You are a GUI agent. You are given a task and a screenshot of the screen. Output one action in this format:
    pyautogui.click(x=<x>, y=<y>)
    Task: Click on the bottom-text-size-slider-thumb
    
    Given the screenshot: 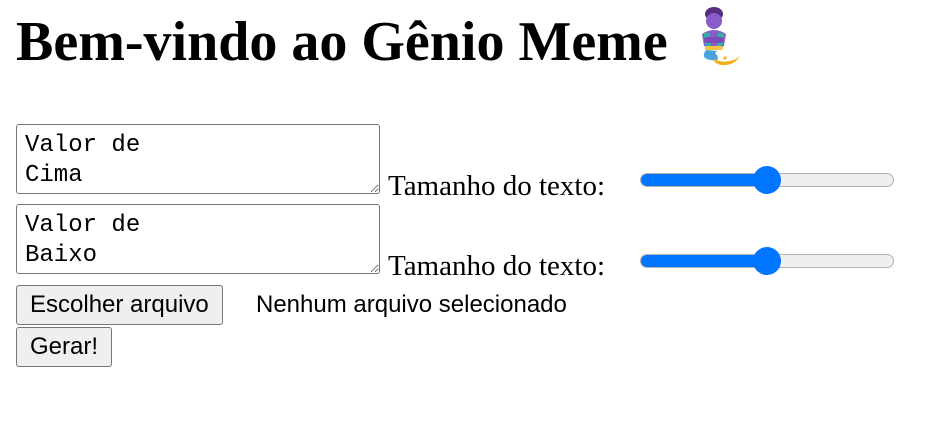 What is the action you would take?
    pyautogui.click(x=767, y=261)
    